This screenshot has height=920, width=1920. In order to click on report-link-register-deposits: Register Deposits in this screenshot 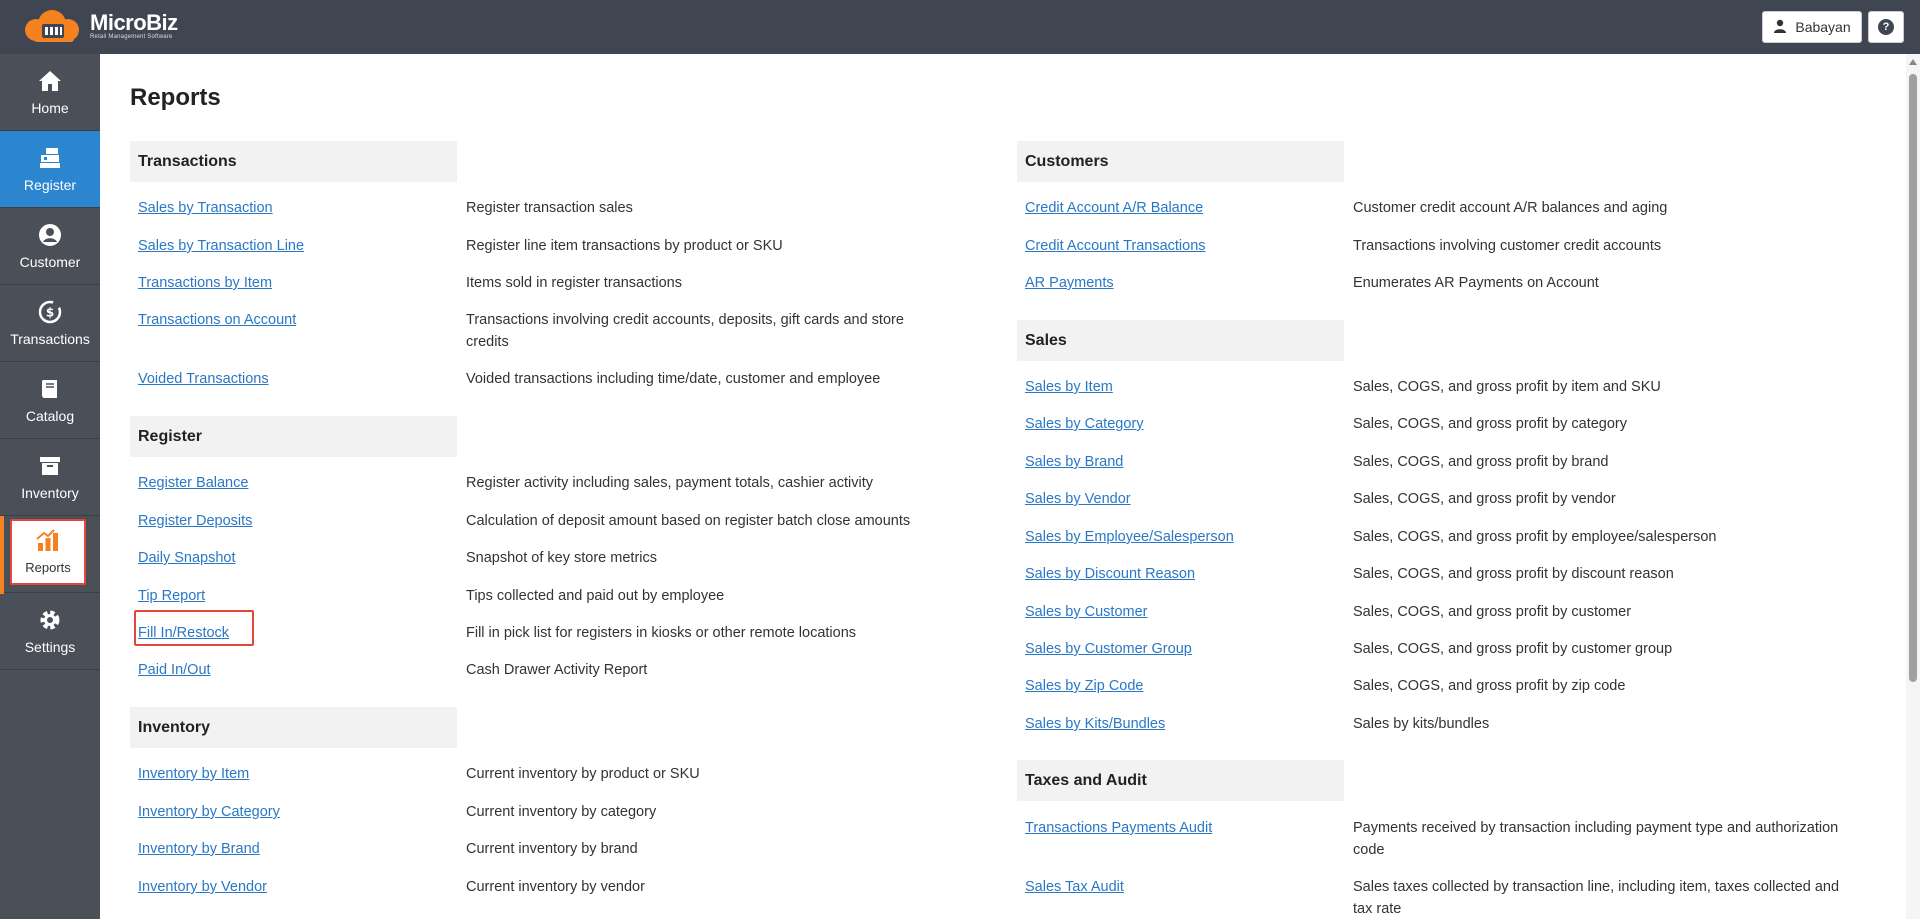, I will do `click(195, 521)`.